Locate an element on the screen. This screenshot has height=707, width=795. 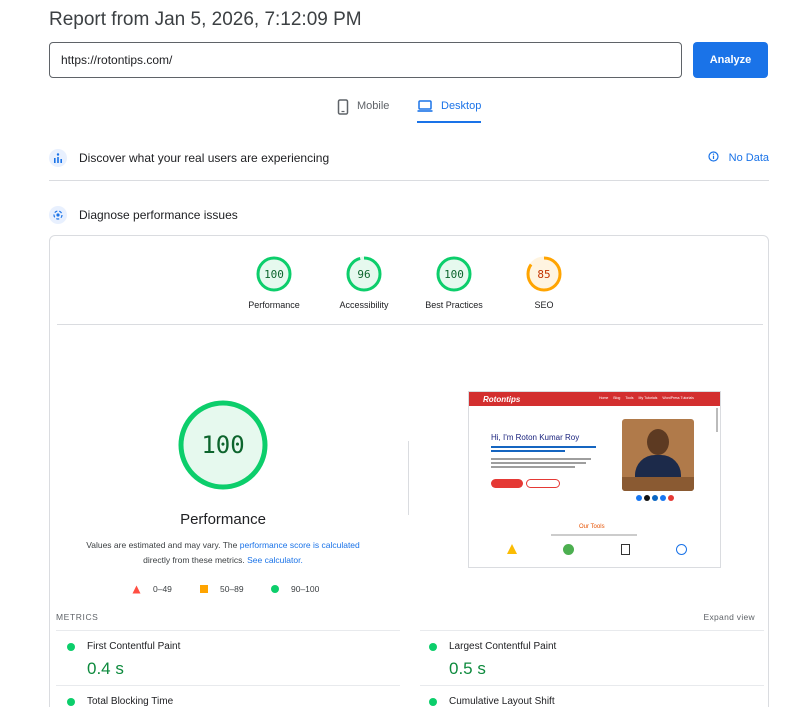
card-divider is located at coordinates (410, 324).